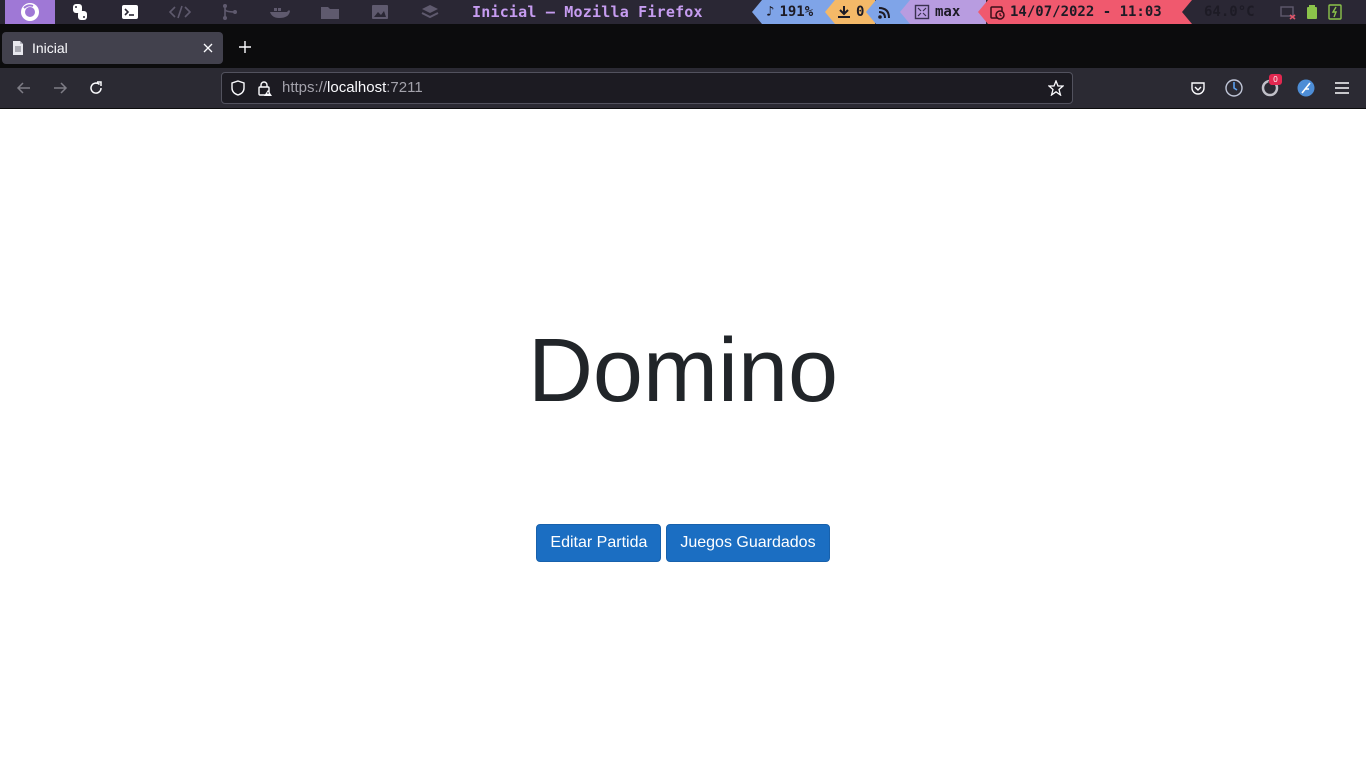 This screenshot has width=1366, height=768. What do you see at coordinates (587, 12) in the screenshot?
I see `window-title: Inicial — Mozilla Firefox` at bounding box center [587, 12].